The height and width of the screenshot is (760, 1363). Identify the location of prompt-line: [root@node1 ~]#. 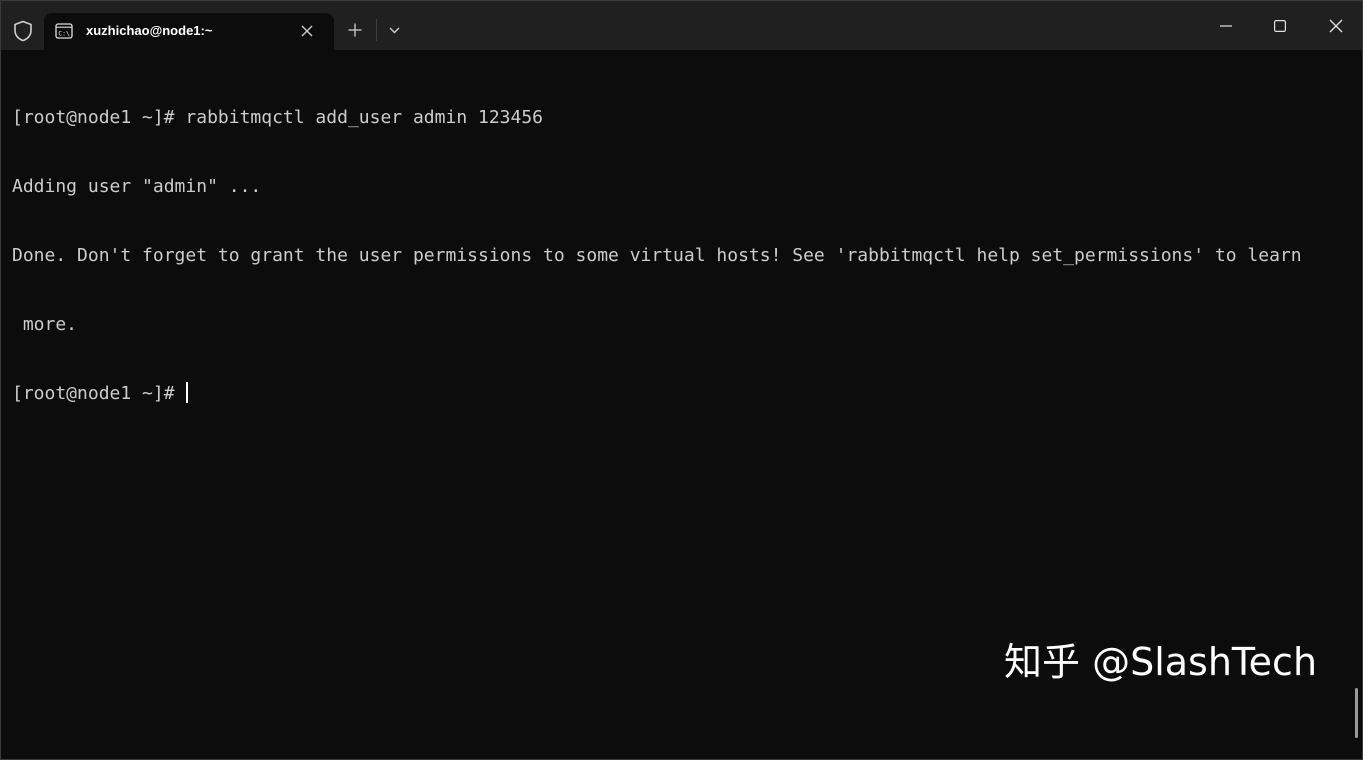
(657, 393).